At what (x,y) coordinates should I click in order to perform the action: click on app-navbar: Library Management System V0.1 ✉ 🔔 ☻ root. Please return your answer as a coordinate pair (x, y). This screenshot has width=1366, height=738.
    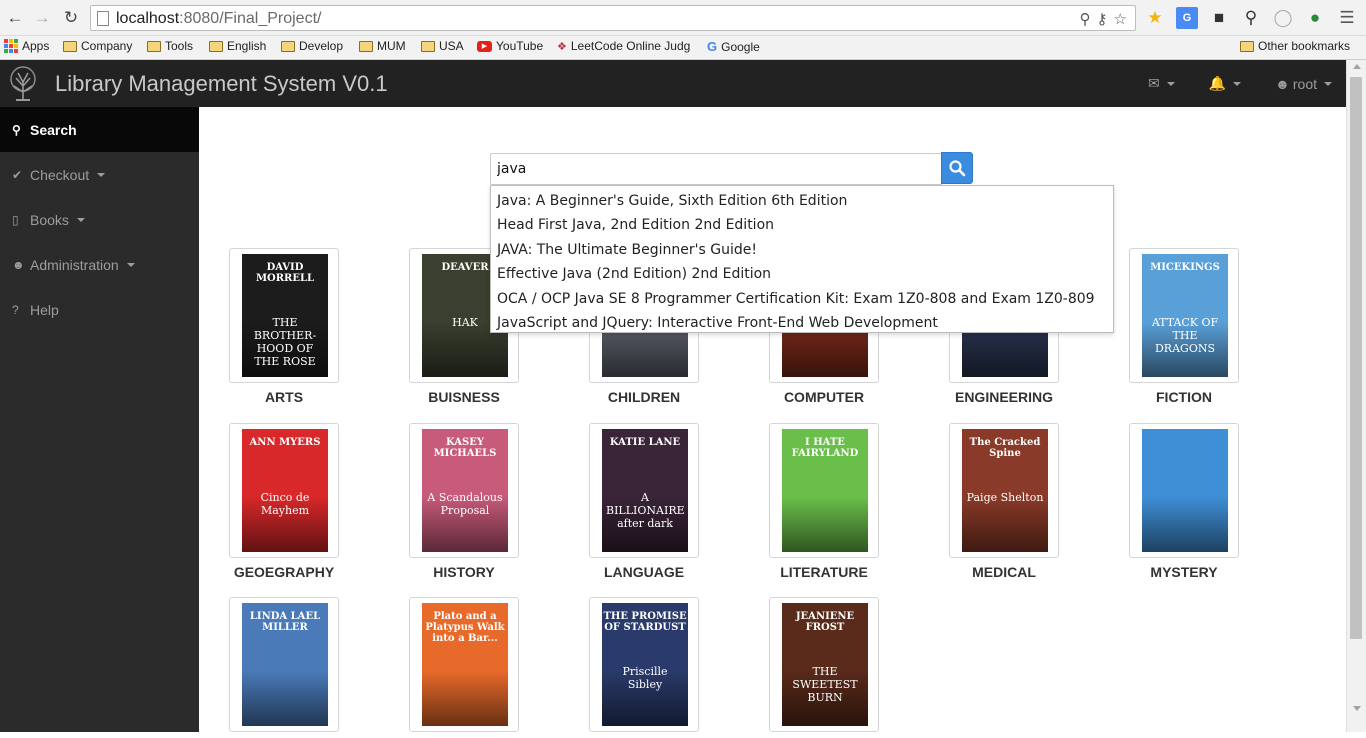
    Looking at the image, I should click on (673, 83).